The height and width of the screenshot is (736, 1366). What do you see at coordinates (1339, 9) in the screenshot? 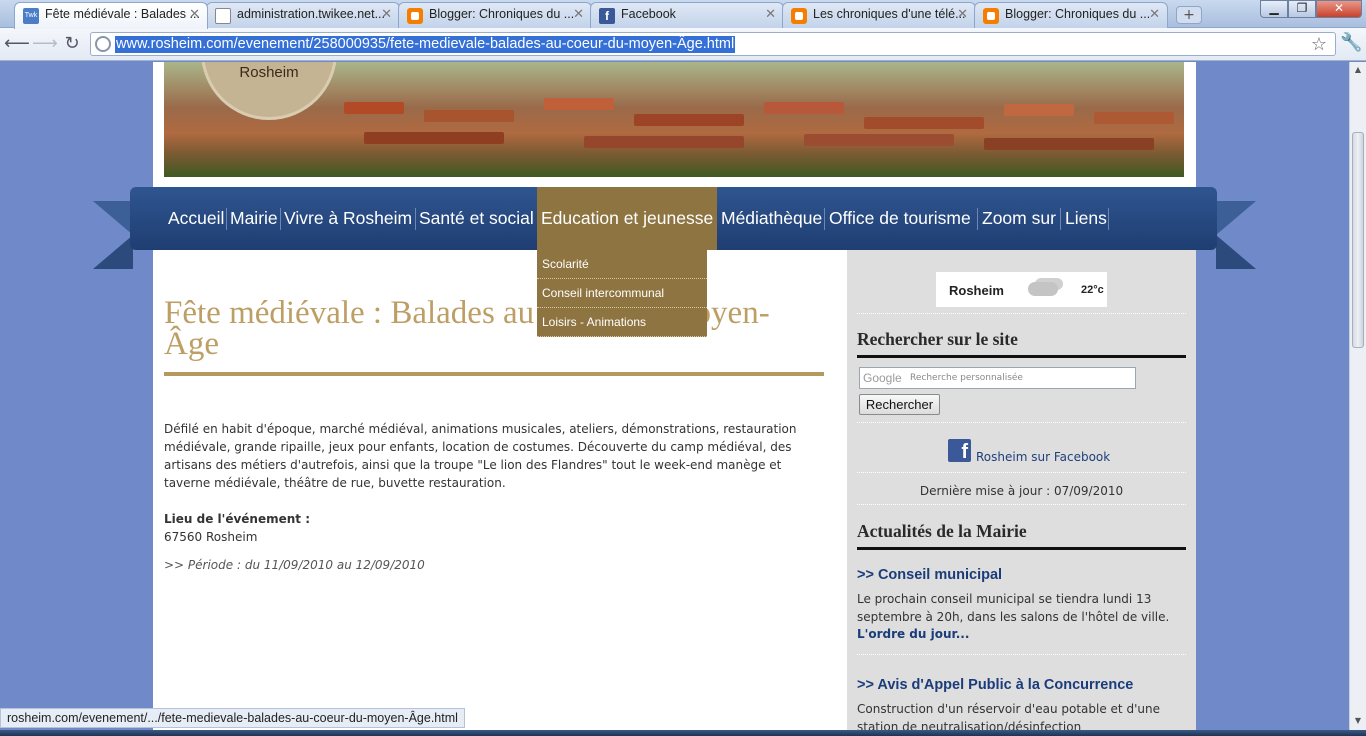
I see `close-window-button: ✕` at bounding box center [1339, 9].